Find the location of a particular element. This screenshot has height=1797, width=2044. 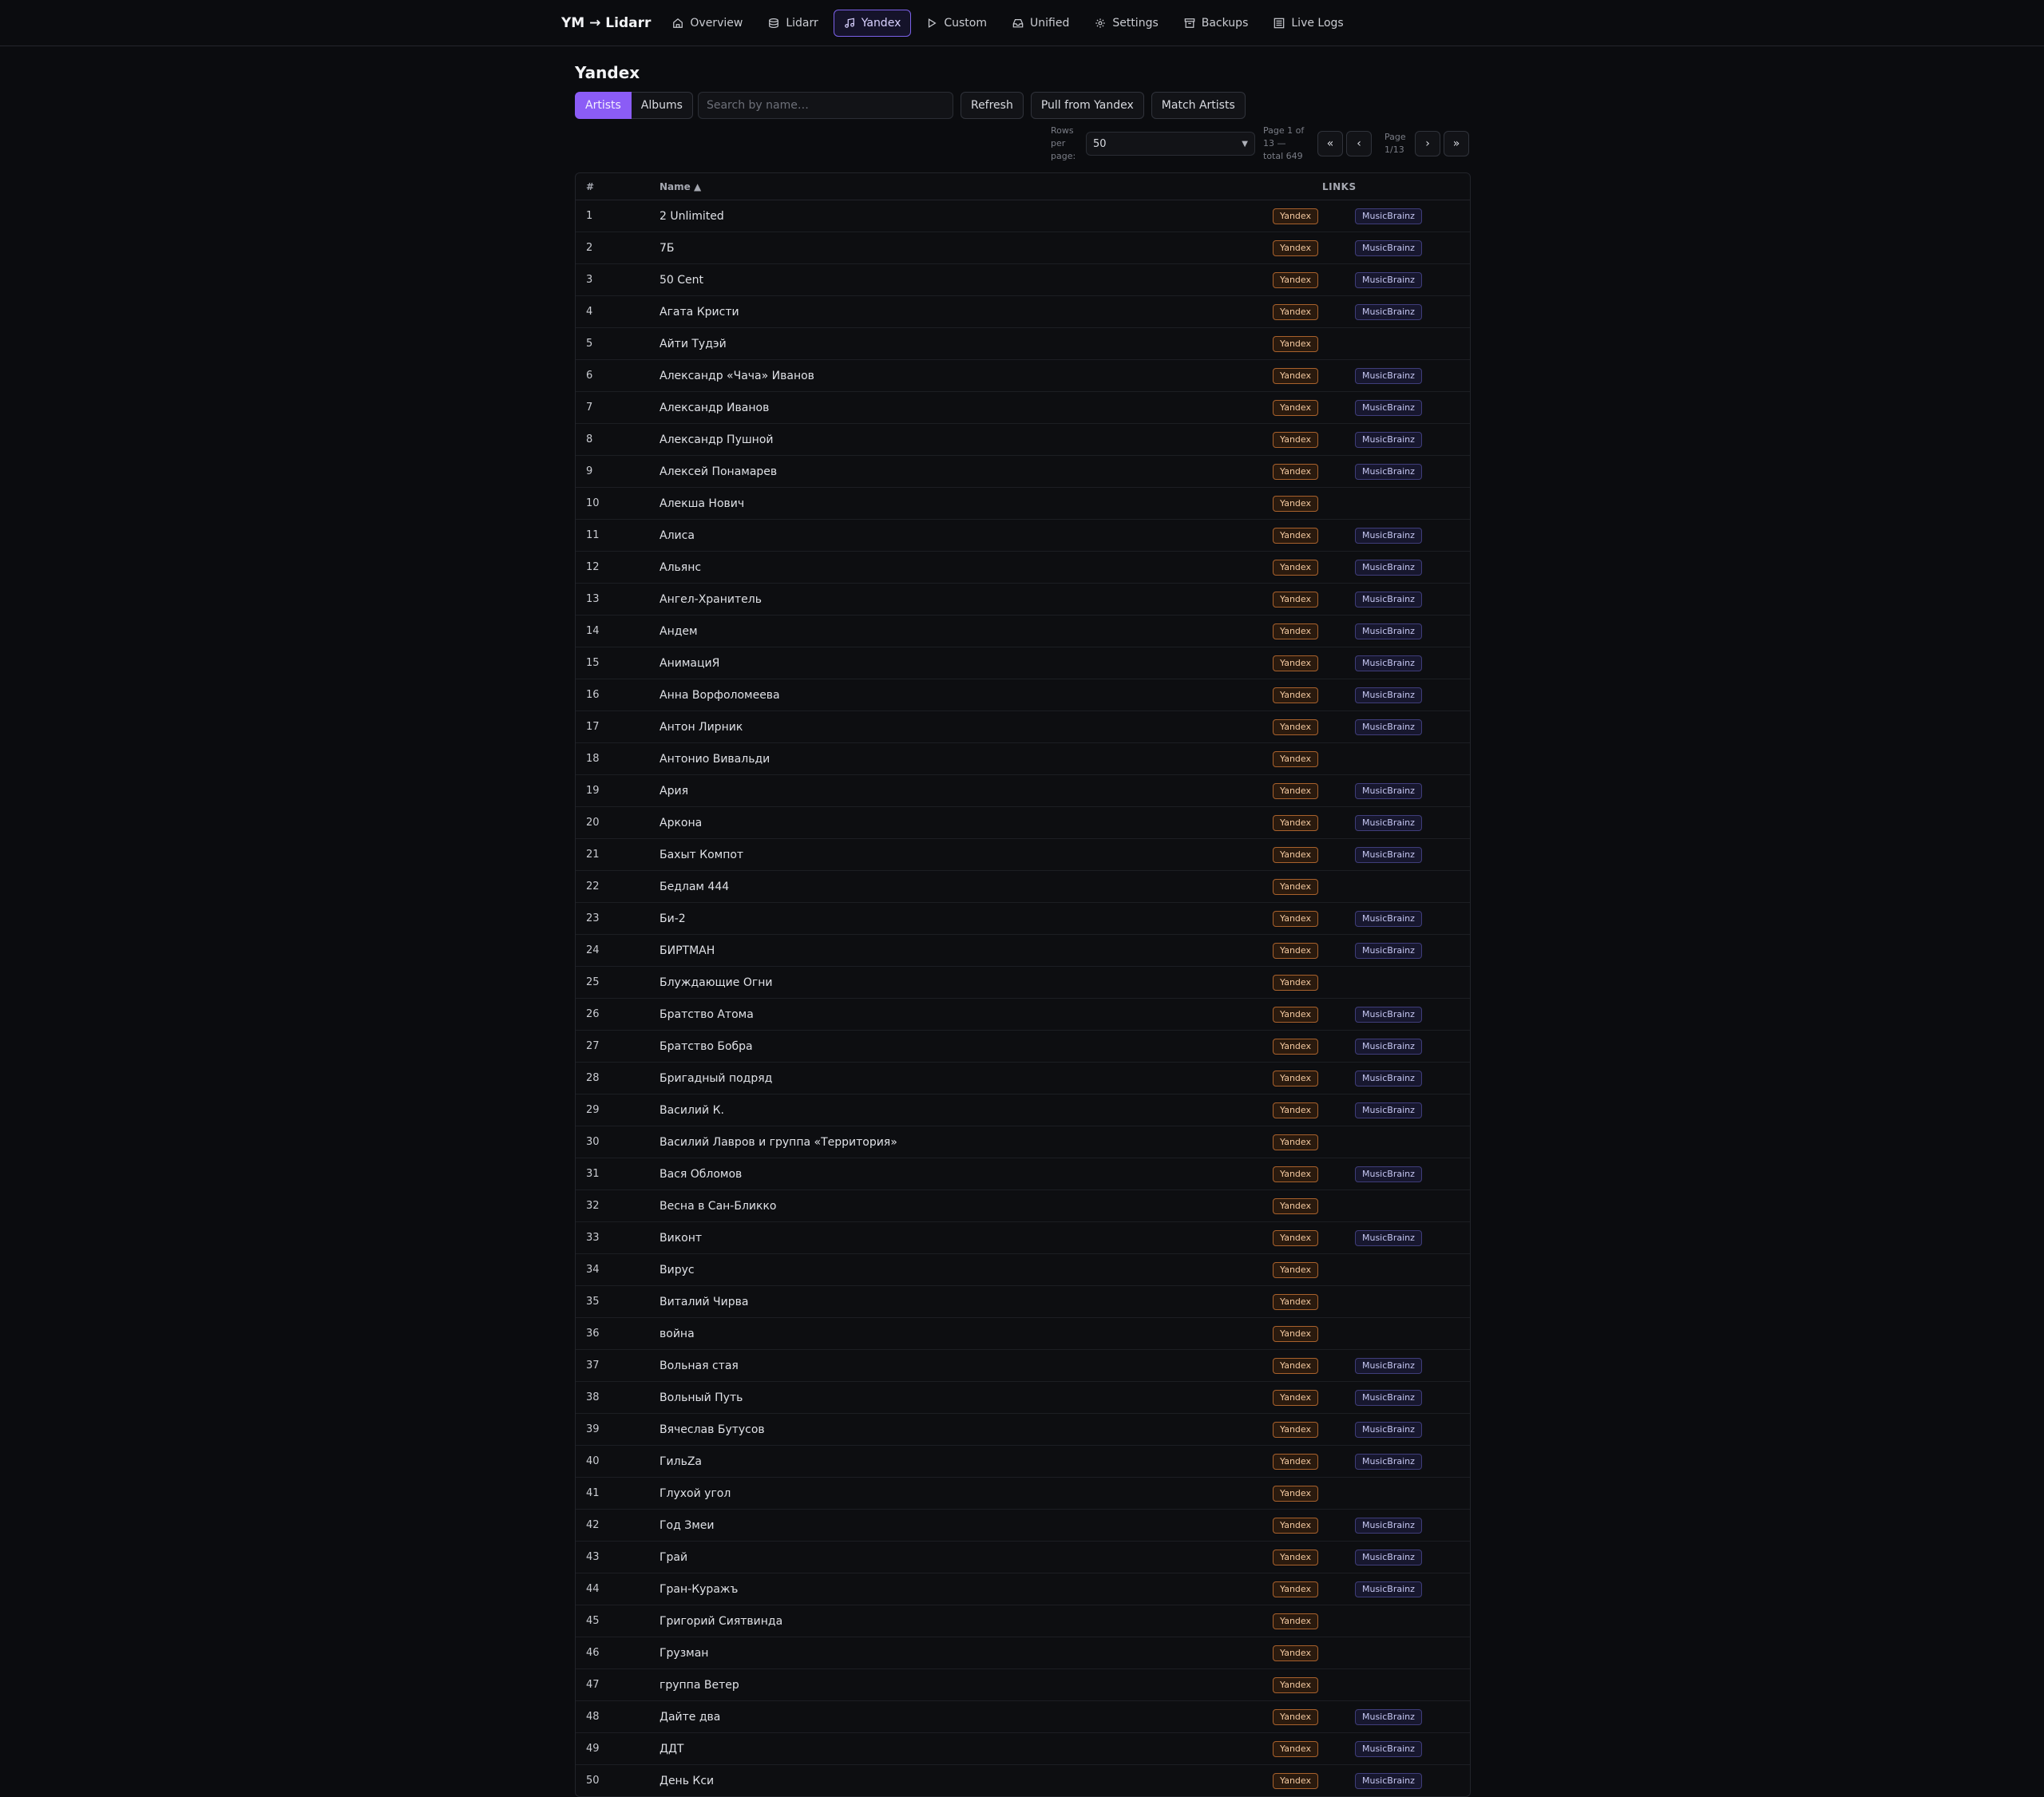

table-row: 11 Алиса Yandex MusicBrainz is located at coordinates (1023, 536).